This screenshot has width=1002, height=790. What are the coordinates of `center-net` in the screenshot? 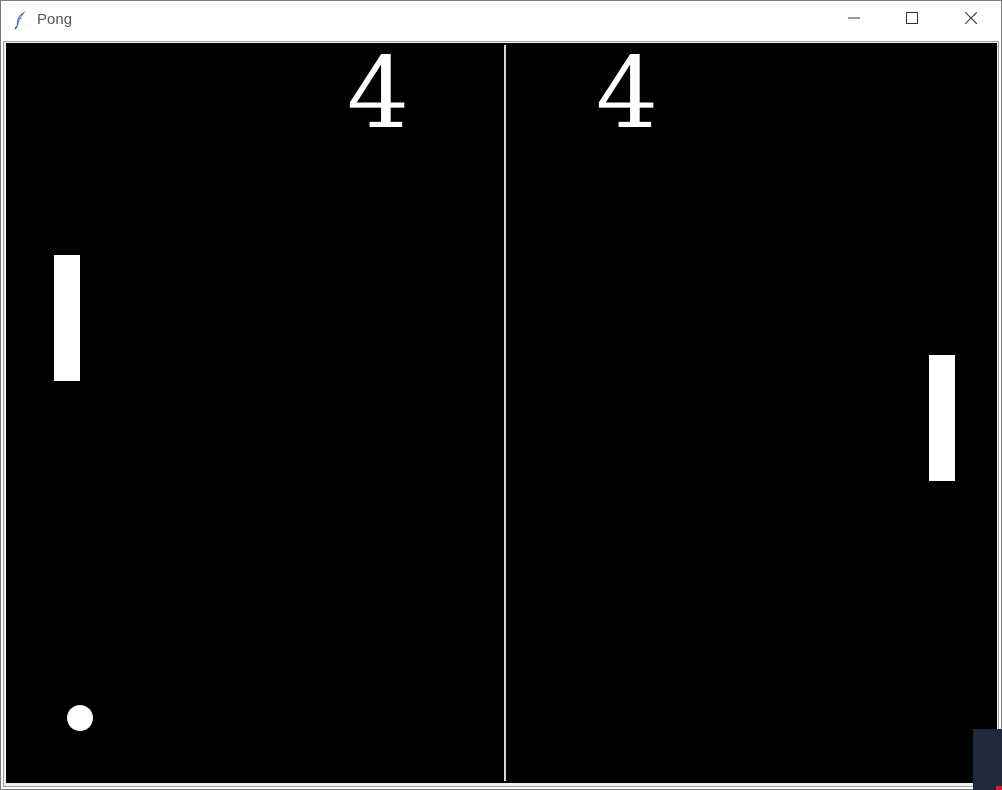 It's located at (505, 413).